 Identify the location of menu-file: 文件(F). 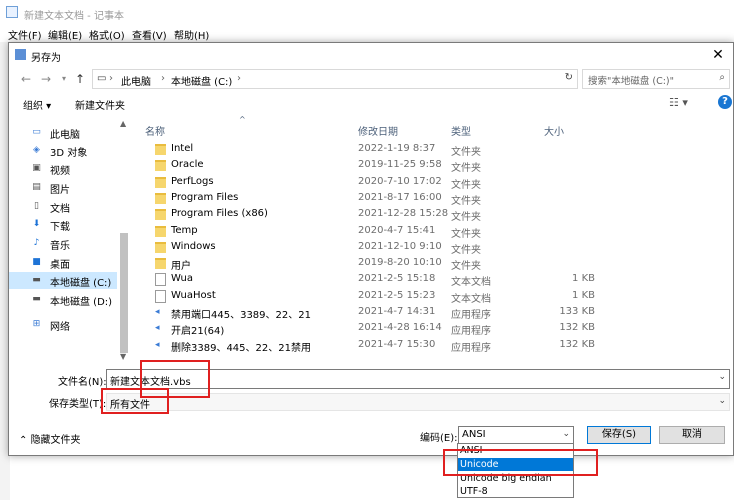
(25, 34).